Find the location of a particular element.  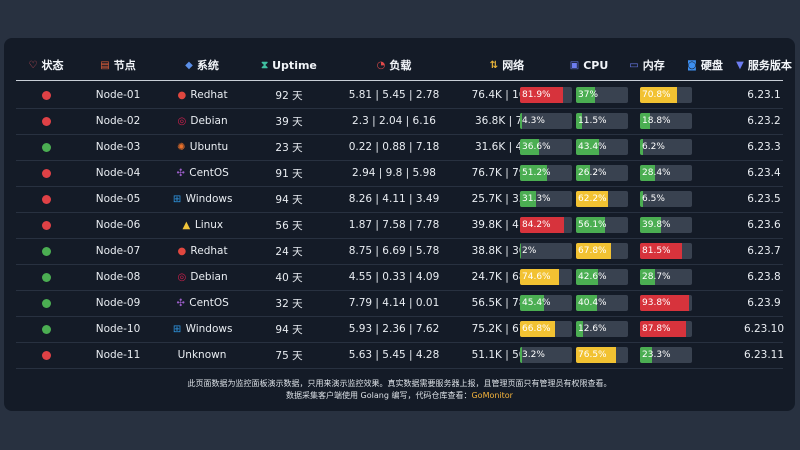

version-cell: 6.23.6 is located at coordinates (764, 225).